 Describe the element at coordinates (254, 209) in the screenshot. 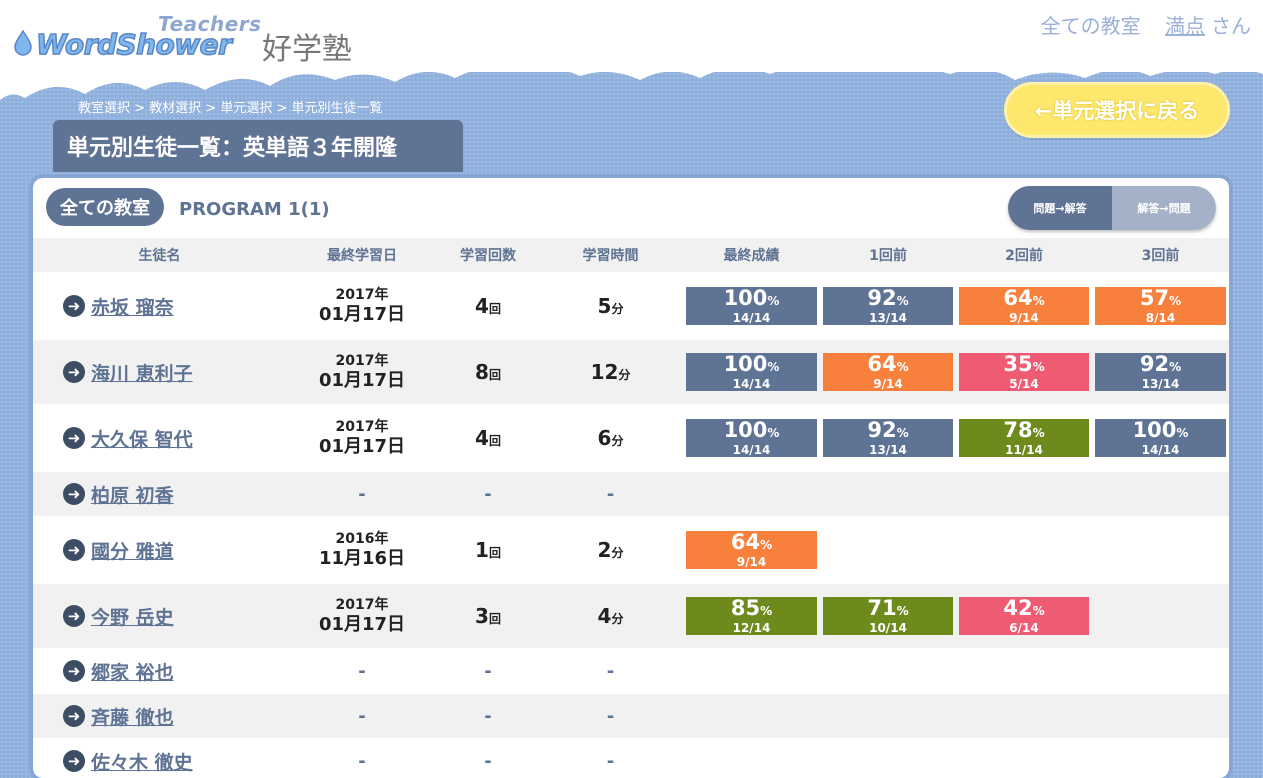

I see `program-label: PROGRAM 1(1)` at that location.